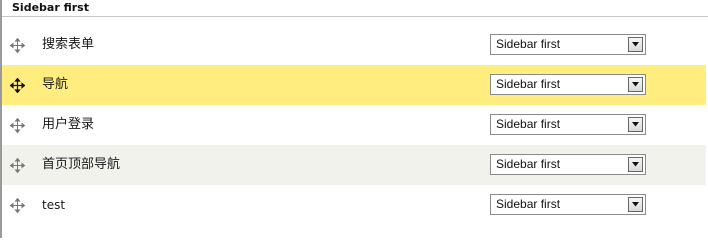 The height and width of the screenshot is (240, 708). I want to click on region-title: Sidebar first, so click(50, 7).